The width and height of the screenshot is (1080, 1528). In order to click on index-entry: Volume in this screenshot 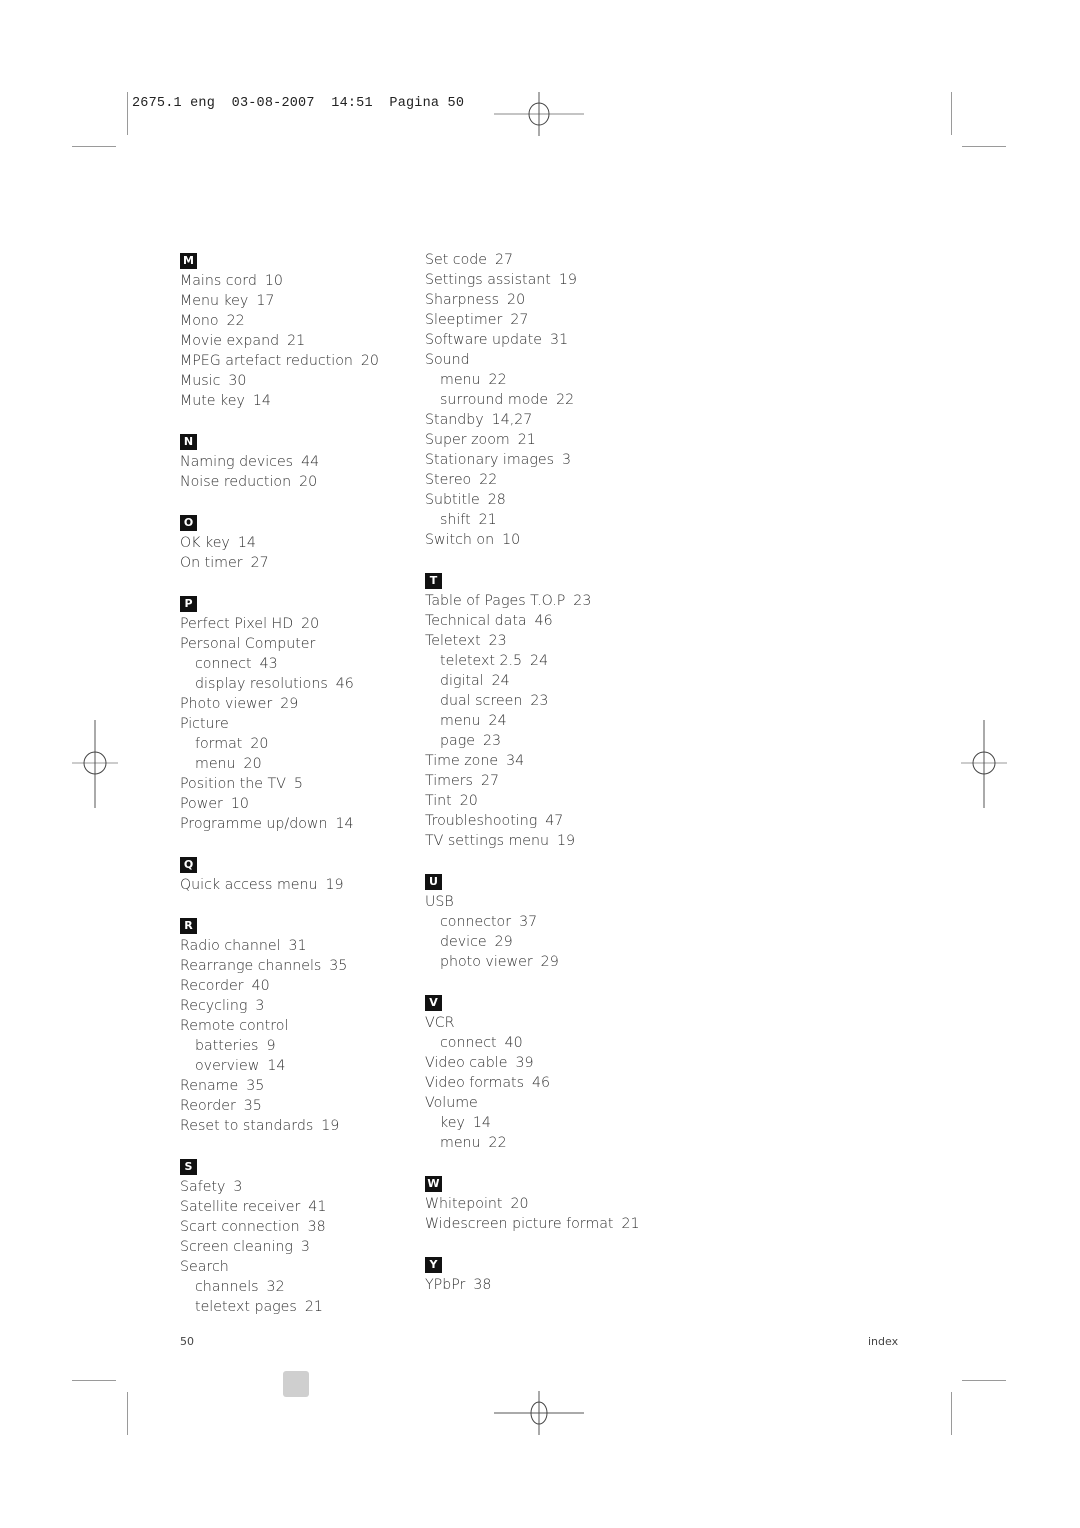, I will do `click(532, 1103)`.